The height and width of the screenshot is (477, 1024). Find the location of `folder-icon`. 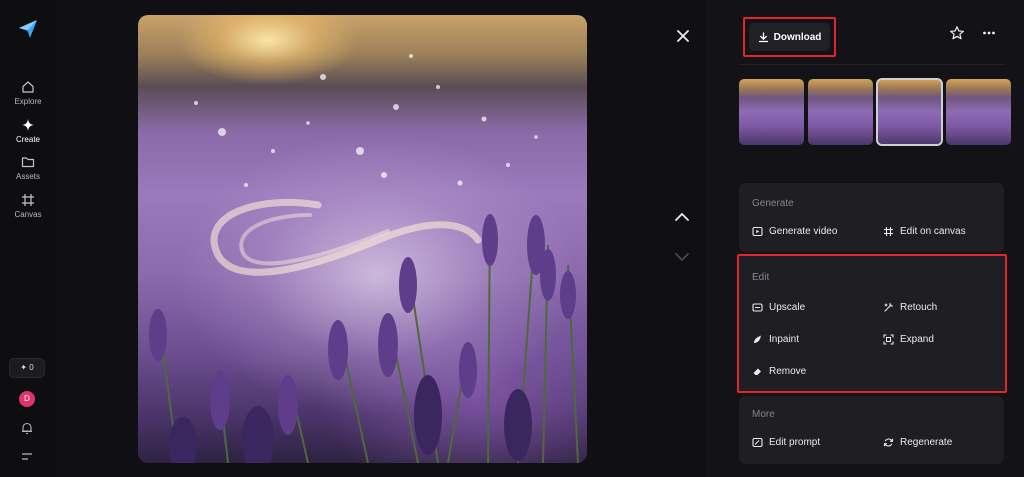

folder-icon is located at coordinates (28, 162).